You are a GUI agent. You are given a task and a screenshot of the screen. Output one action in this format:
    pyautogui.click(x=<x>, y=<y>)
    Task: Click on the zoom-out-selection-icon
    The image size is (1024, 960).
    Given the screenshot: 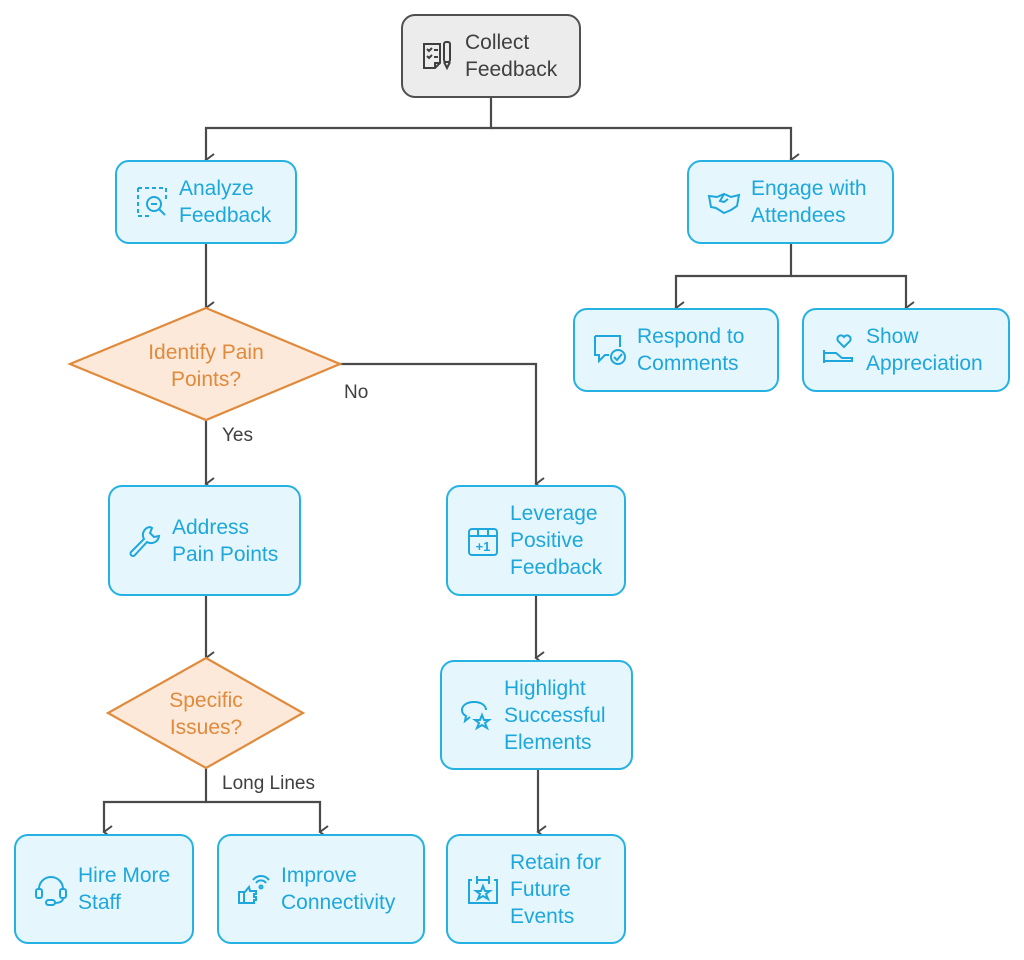 What is the action you would take?
    pyautogui.click(x=152, y=202)
    